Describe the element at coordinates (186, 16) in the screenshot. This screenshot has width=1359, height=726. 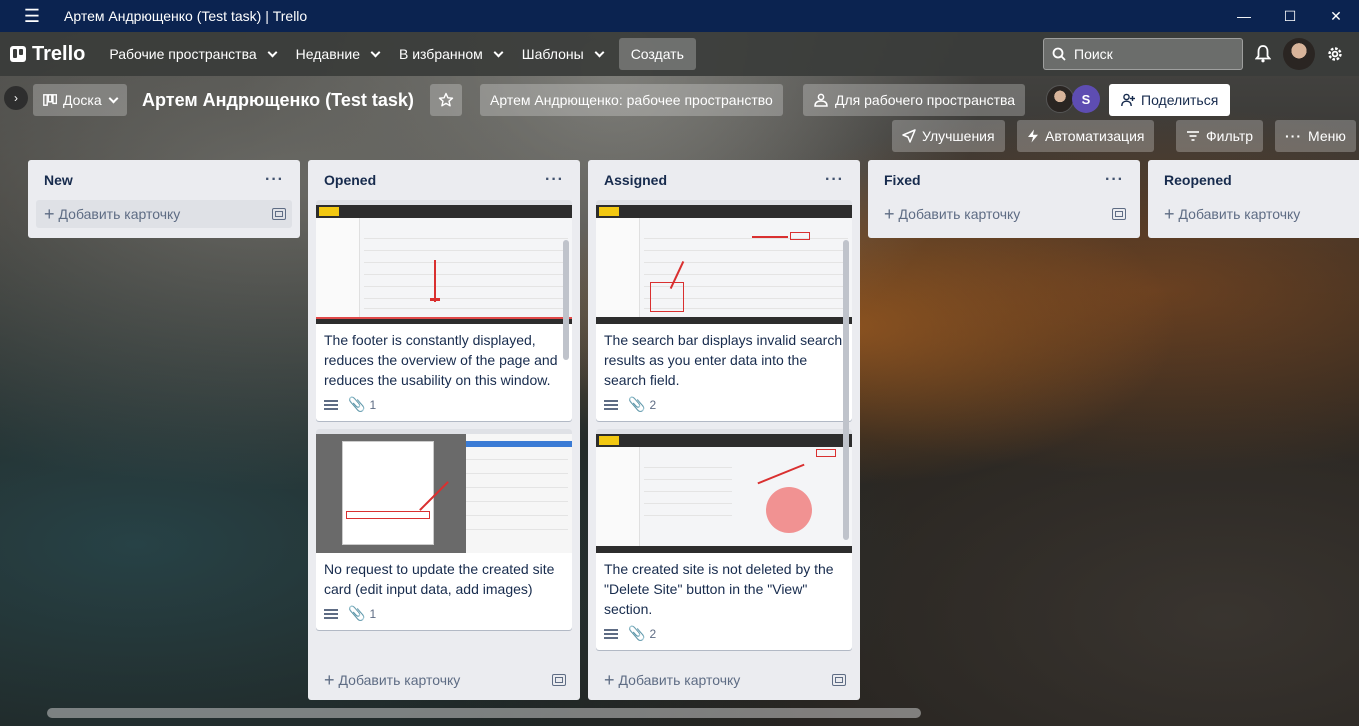
I see `window-title: Артем Андрющенко (Test task) | Trello` at that location.